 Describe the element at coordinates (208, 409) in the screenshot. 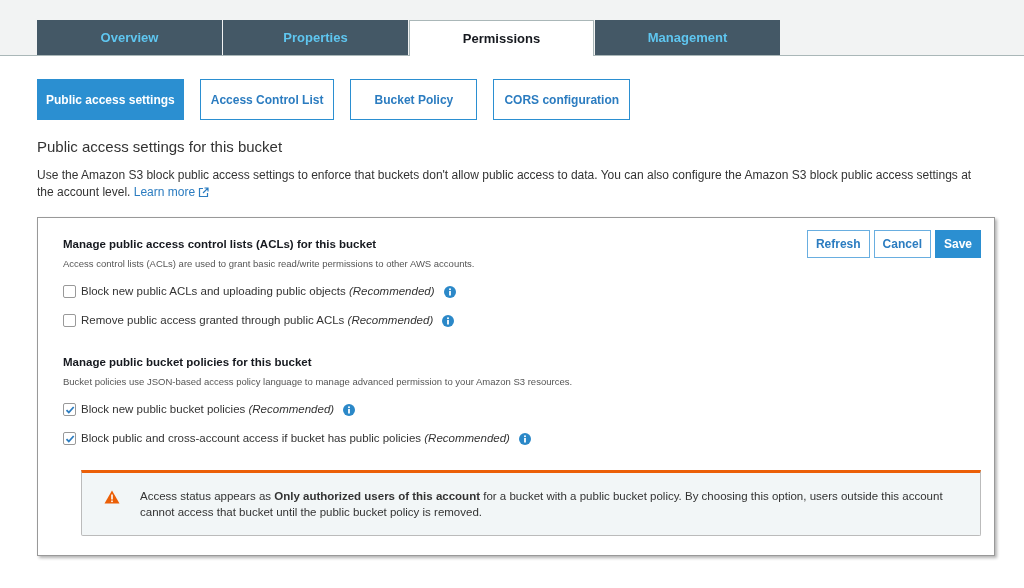

I see `checkbox-label: Block new public bucket policies (Recommended)` at that location.